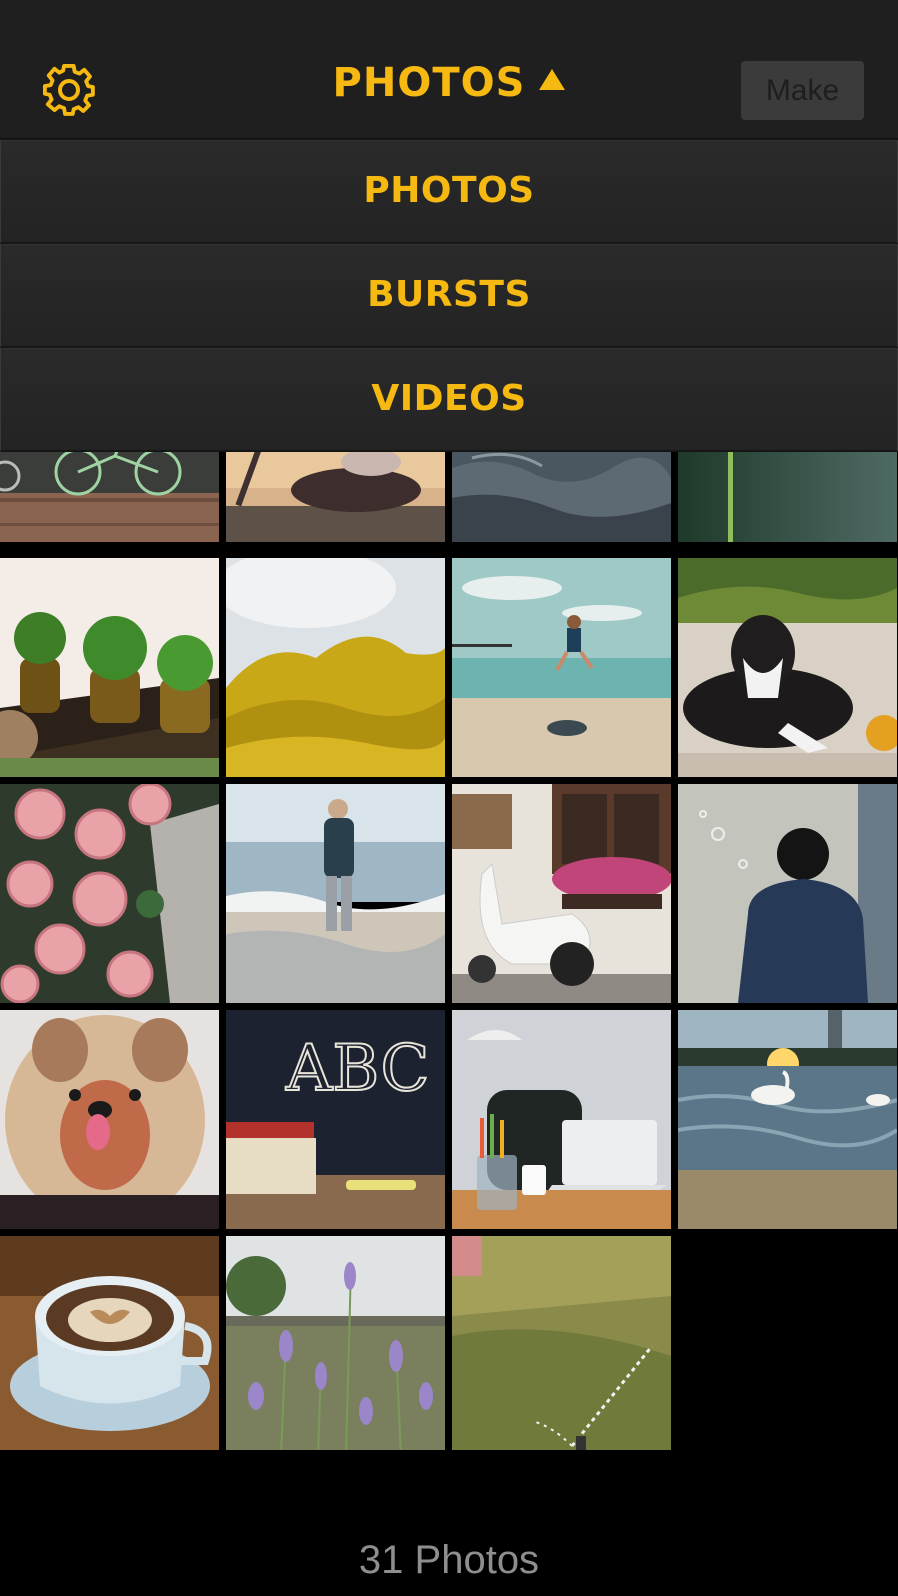 The width and height of the screenshot is (898, 1596). What do you see at coordinates (357, 1069) in the screenshot?
I see `svg-text: ABC` at bounding box center [357, 1069].